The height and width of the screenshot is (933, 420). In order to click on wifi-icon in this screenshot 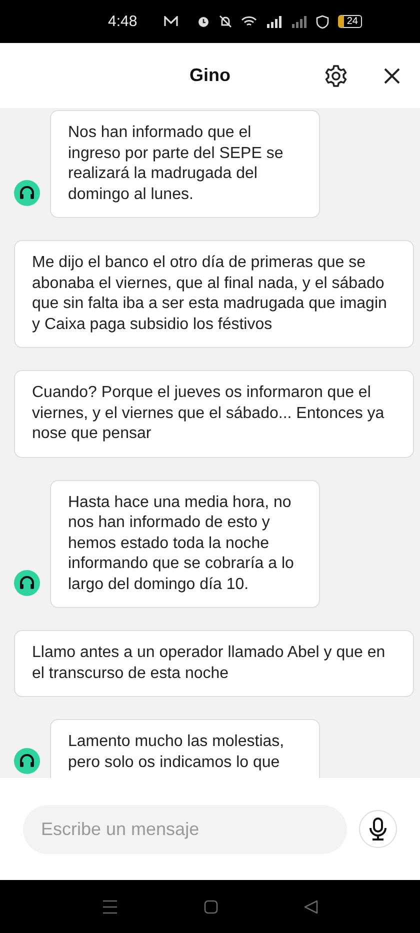, I will do `click(248, 22)`.